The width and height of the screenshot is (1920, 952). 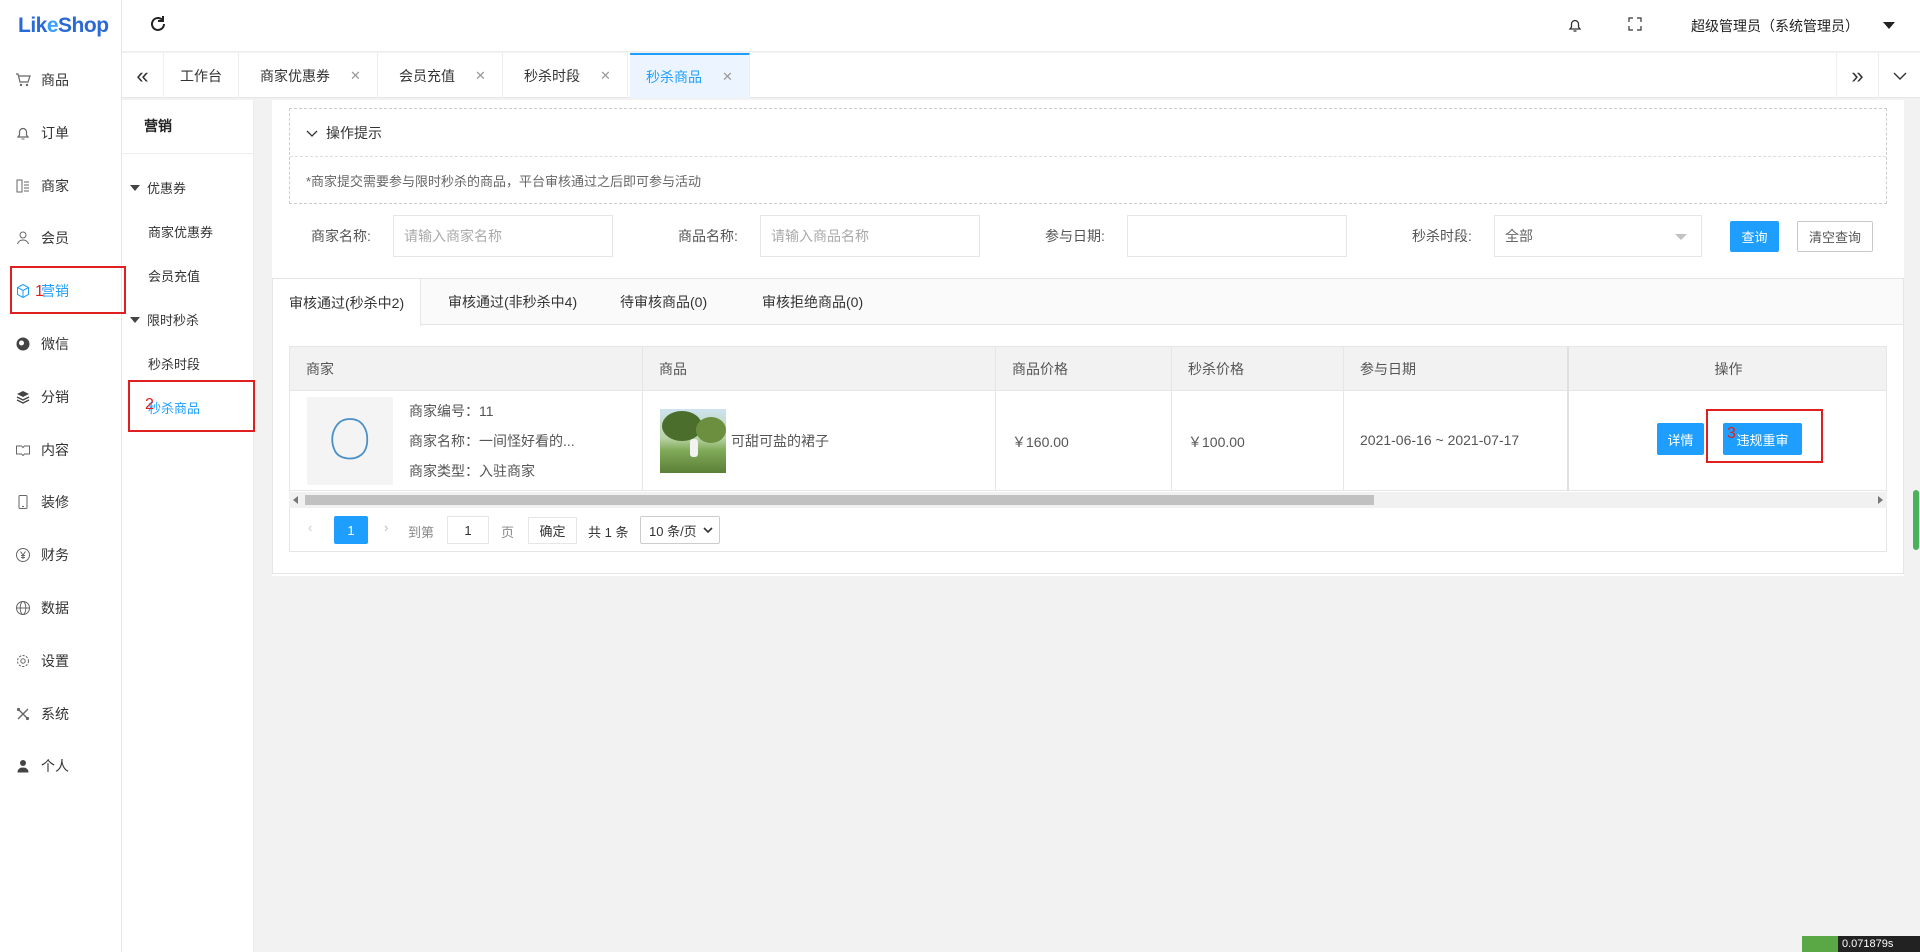 I want to click on notification-bell-icon, so click(x=1575, y=25).